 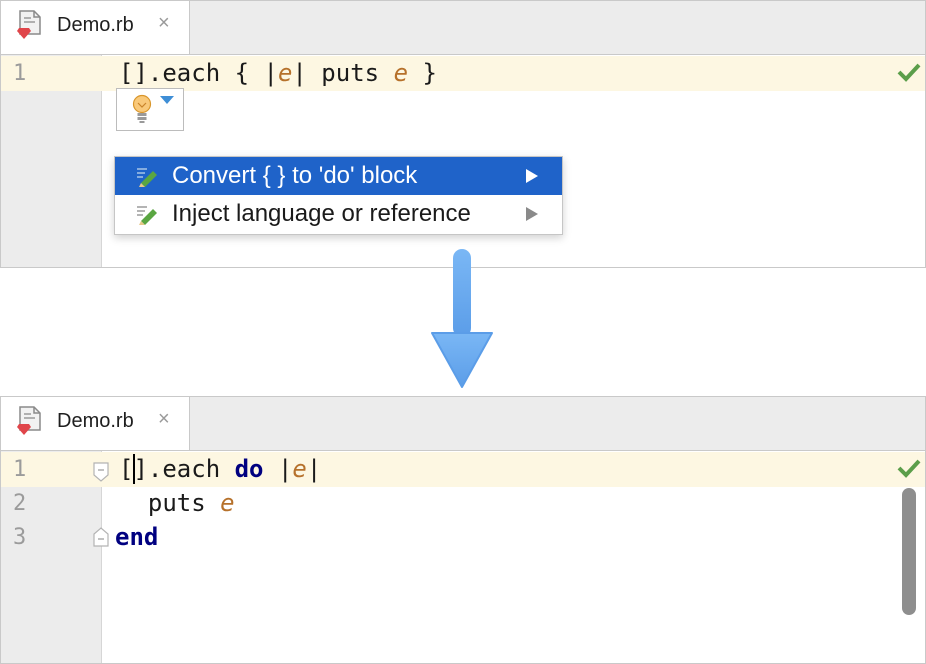 What do you see at coordinates (20, 503) in the screenshot?
I see `line-number: 2` at bounding box center [20, 503].